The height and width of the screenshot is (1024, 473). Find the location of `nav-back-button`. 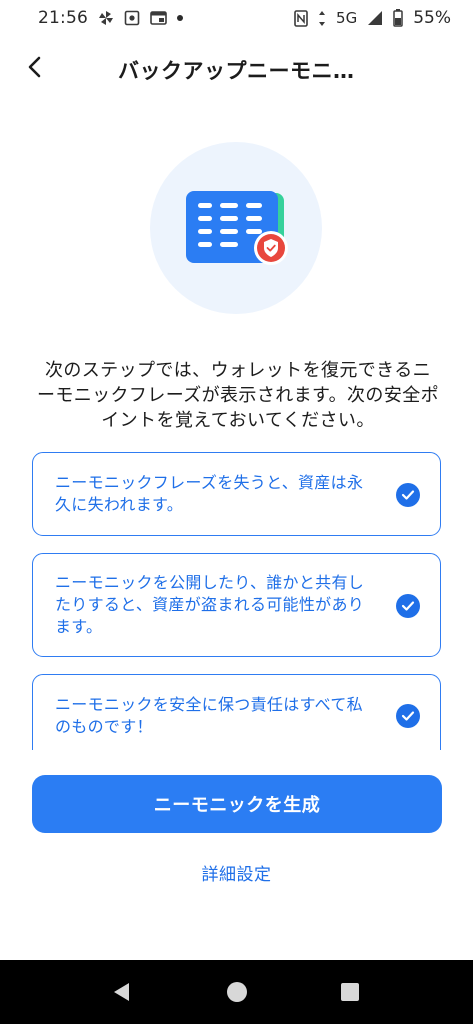

nav-back-button is located at coordinates (122, 992).